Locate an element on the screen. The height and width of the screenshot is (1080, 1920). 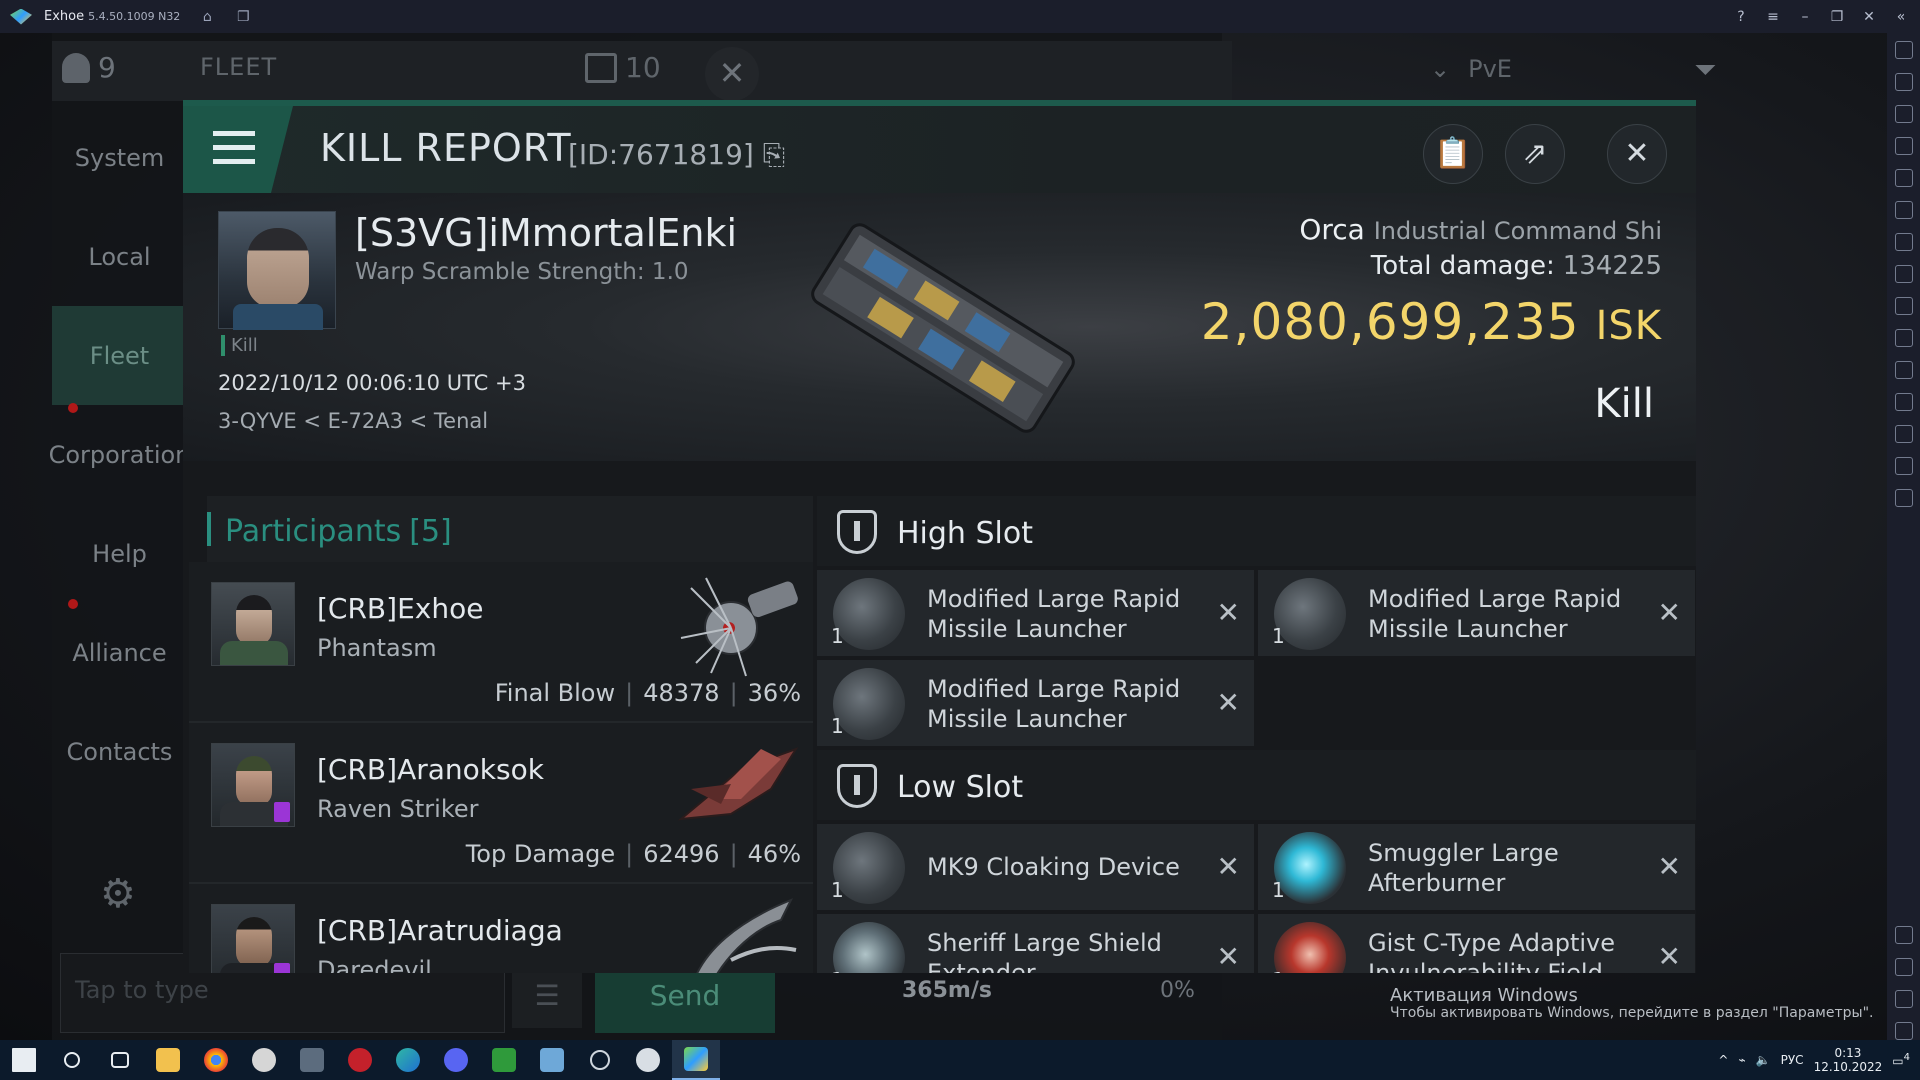
isk-unit: ISK is located at coordinates (1628, 326).